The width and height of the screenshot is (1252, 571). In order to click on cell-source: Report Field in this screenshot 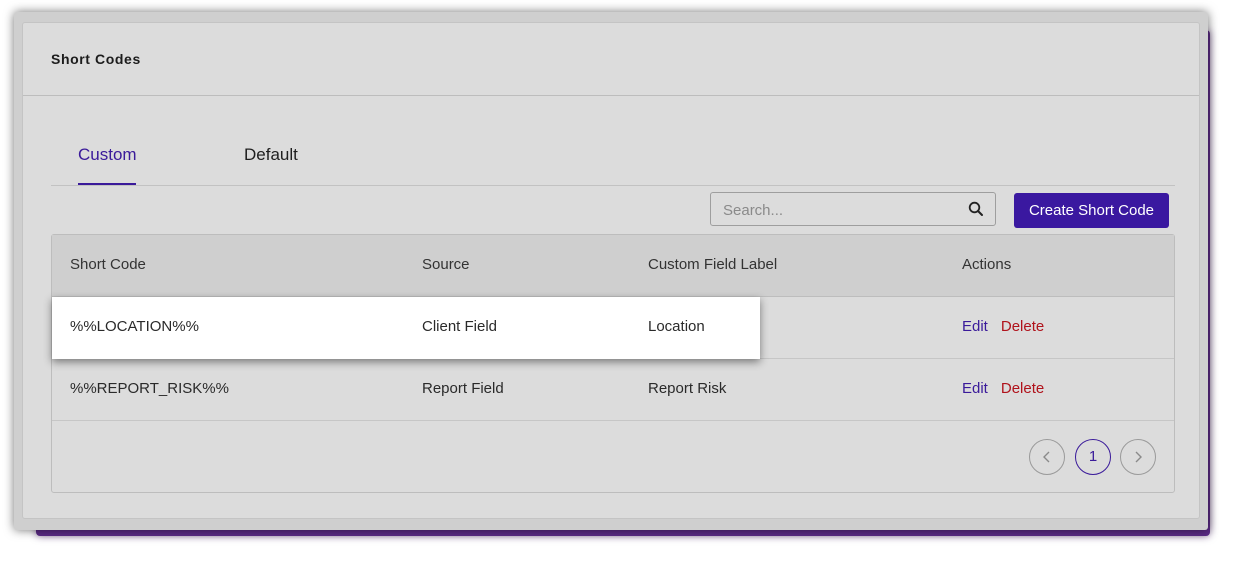, I will do `click(463, 388)`.